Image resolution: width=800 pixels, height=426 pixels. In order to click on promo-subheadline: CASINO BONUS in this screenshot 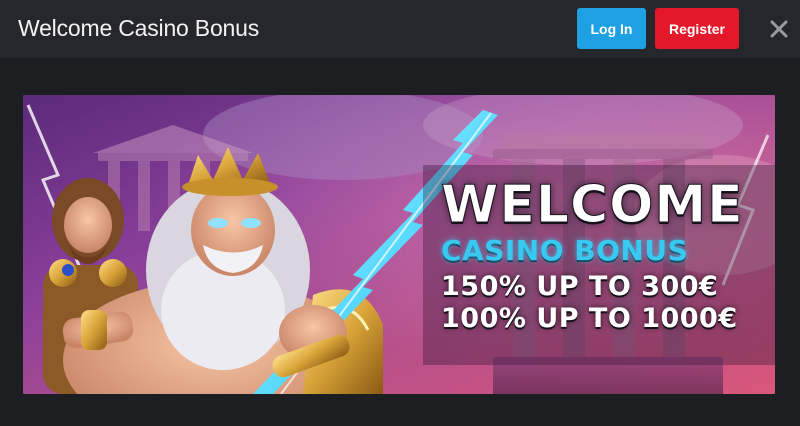, I will do `click(565, 250)`.